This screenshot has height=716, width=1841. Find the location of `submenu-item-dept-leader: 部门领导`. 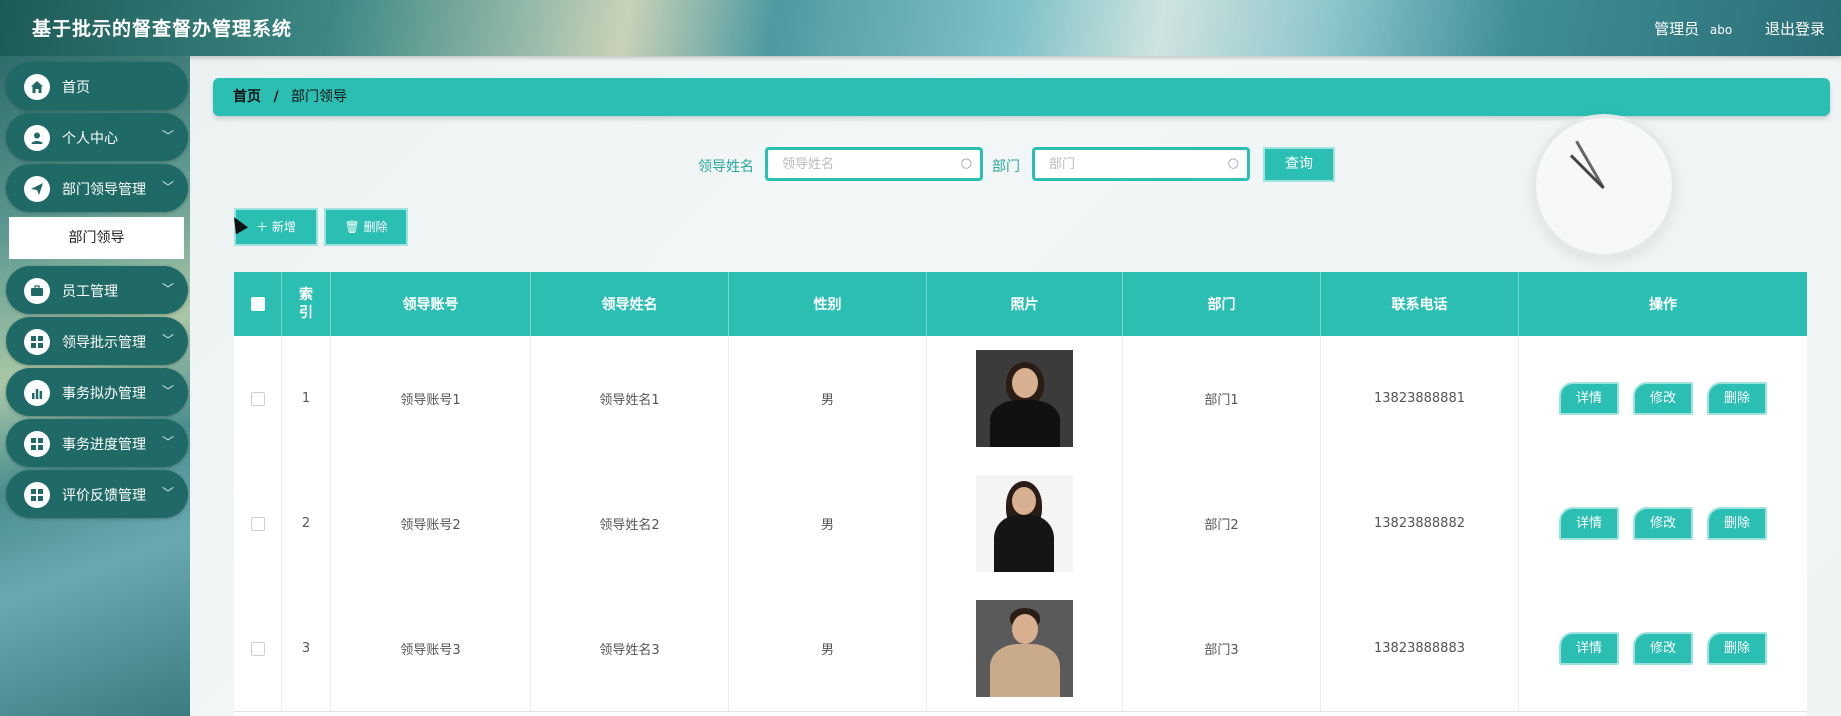

submenu-item-dept-leader: 部门领导 is located at coordinates (96, 238).